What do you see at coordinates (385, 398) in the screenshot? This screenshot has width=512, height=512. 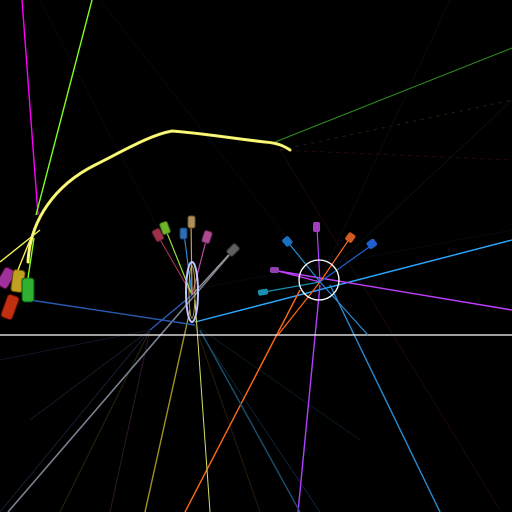 I see `blue-beam-down` at bounding box center [385, 398].